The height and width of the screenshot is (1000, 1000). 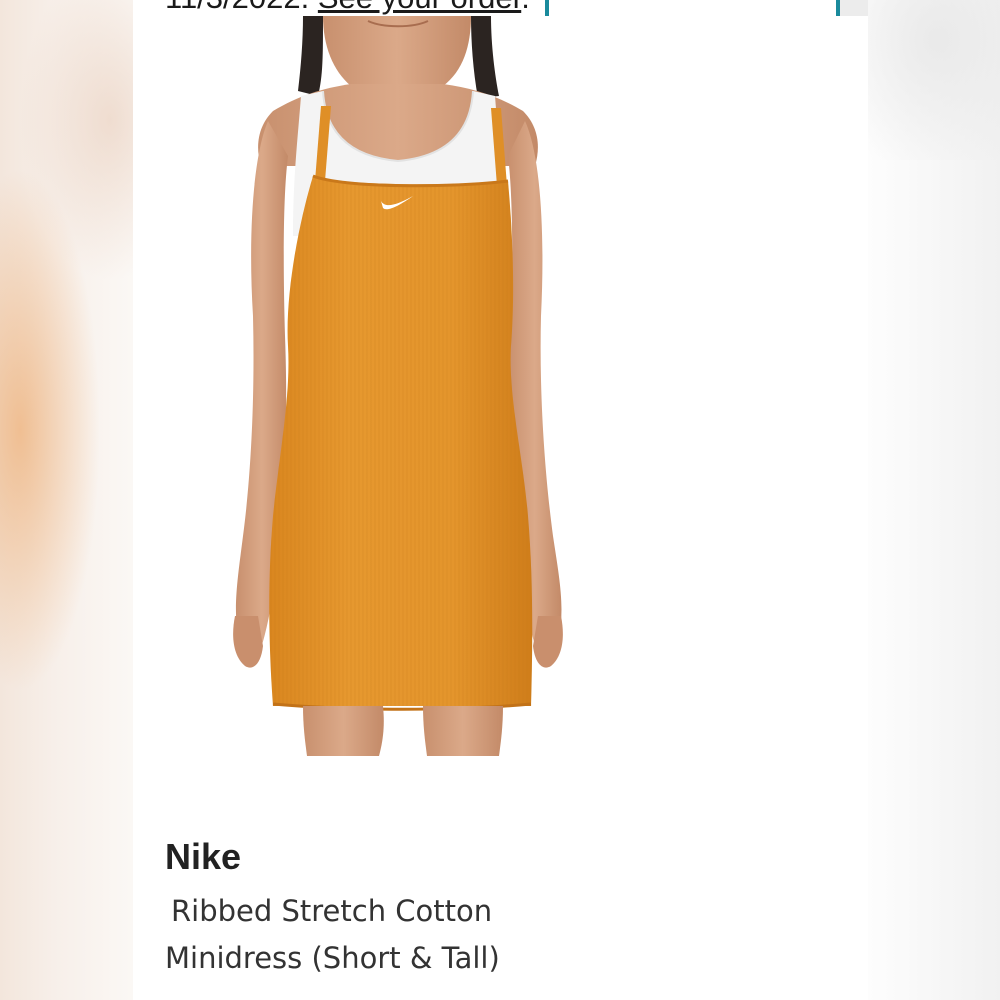 I want to click on product-name-line-1: Ribbed Stretch Cotton, so click(x=332, y=911).